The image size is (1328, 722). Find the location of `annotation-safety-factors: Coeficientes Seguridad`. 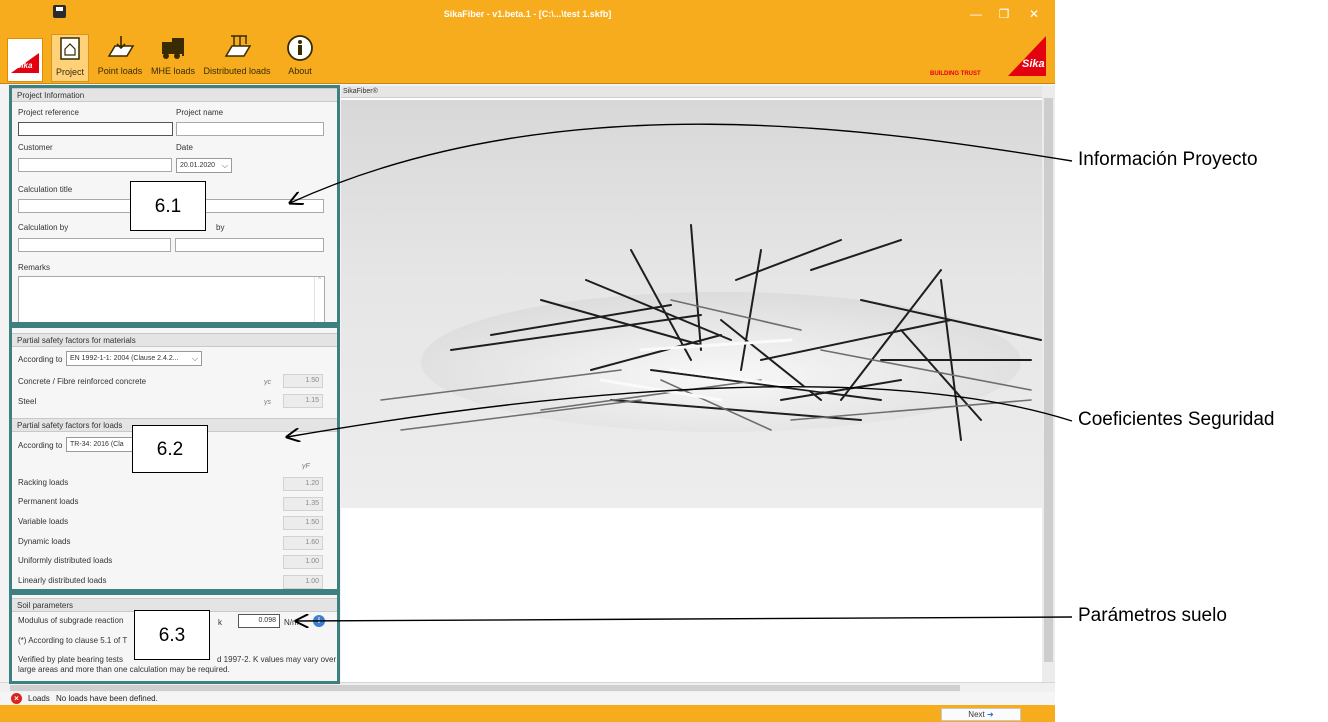

annotation-safety-factors: Coeficientes Seguridad is located at coordinates (1176, 419).